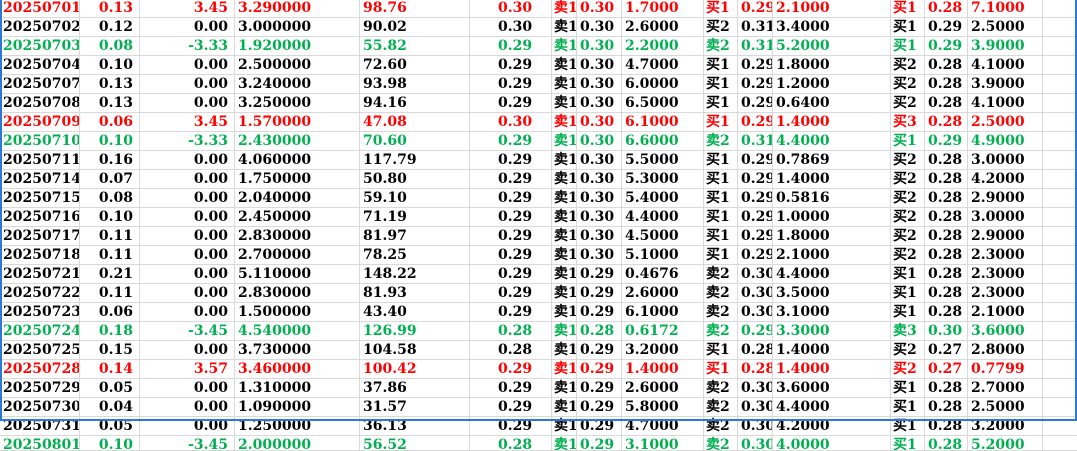  What do you see at coordinates (40, 27) in the screenshot?
I see `date-cell: 20250702` at bounding box center [40, 27].